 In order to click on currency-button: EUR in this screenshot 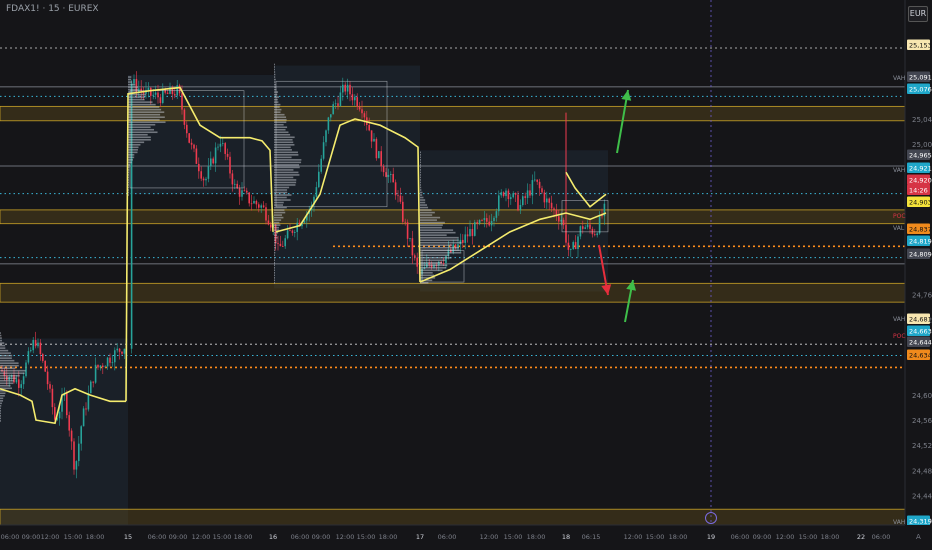, I will do `click(918, 14)`.